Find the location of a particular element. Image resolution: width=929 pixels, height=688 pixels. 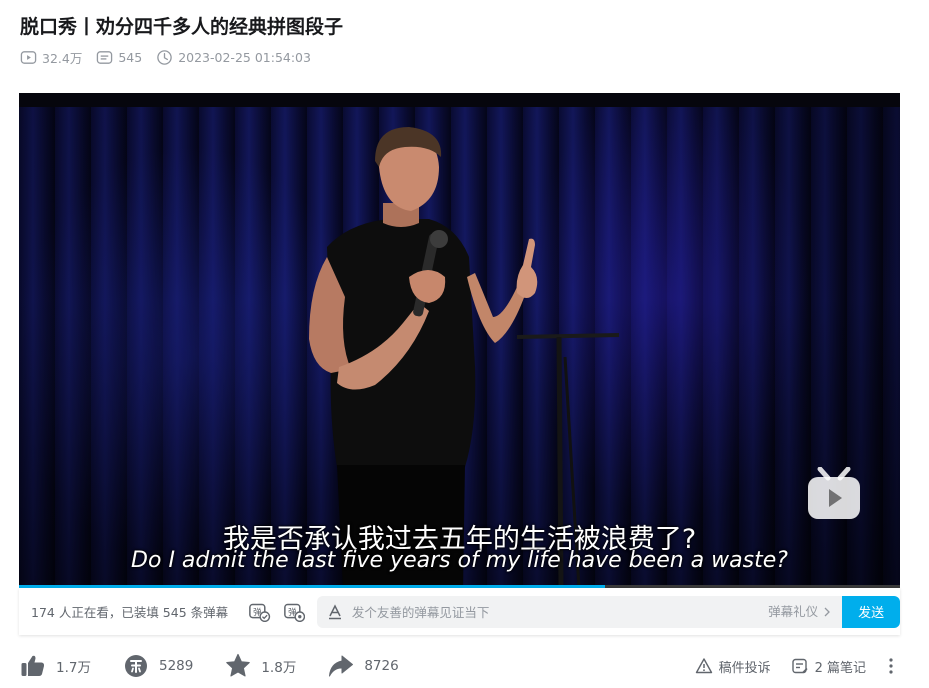

notes-icon is located at coordinates (799, 666).